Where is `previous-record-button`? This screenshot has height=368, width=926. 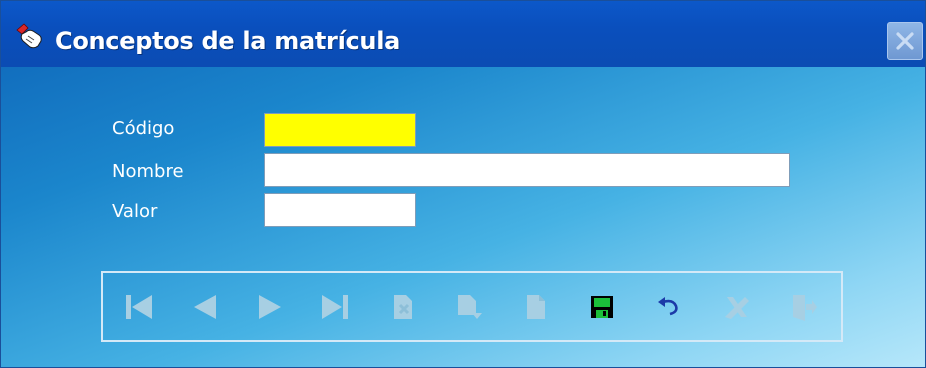 previous-record-button is located at coordinates (205, 307).